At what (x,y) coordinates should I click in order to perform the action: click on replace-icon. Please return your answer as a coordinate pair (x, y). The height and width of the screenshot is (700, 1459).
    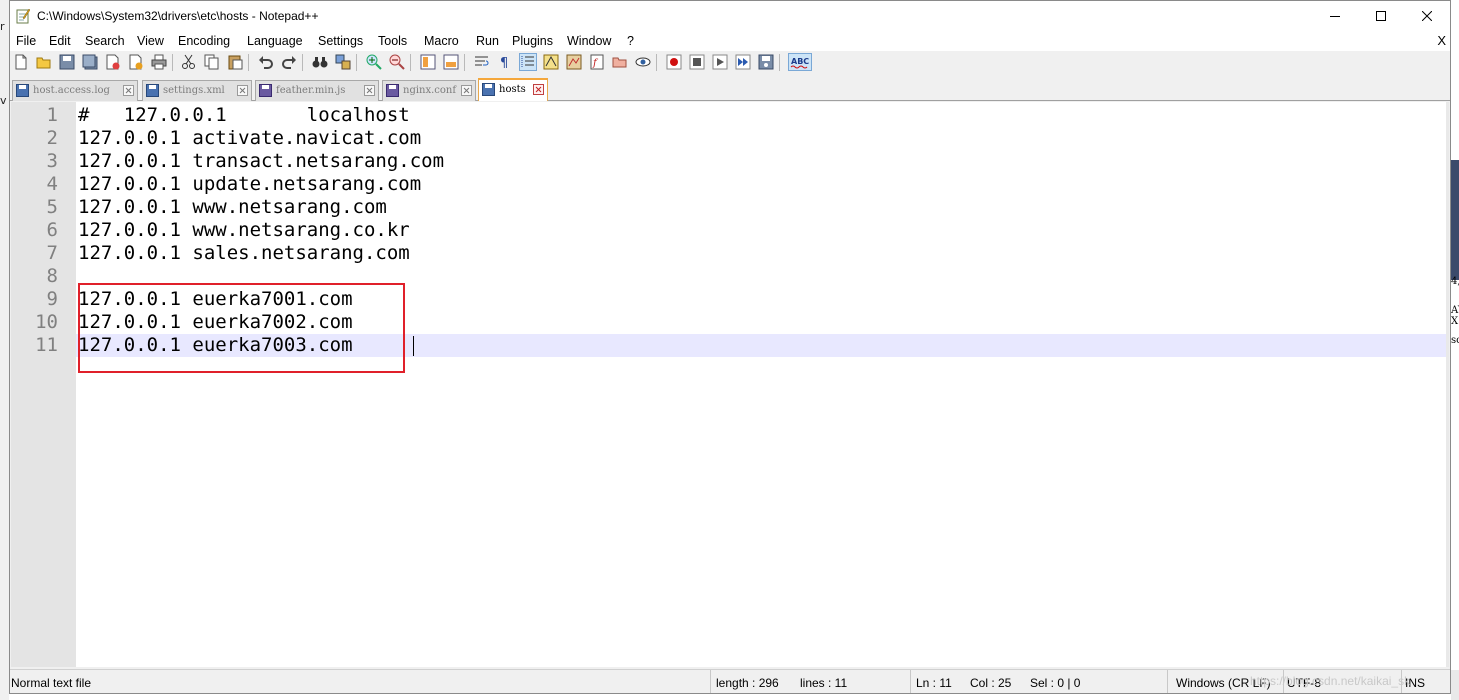
    Looking at the image, I should click on (343, 62).